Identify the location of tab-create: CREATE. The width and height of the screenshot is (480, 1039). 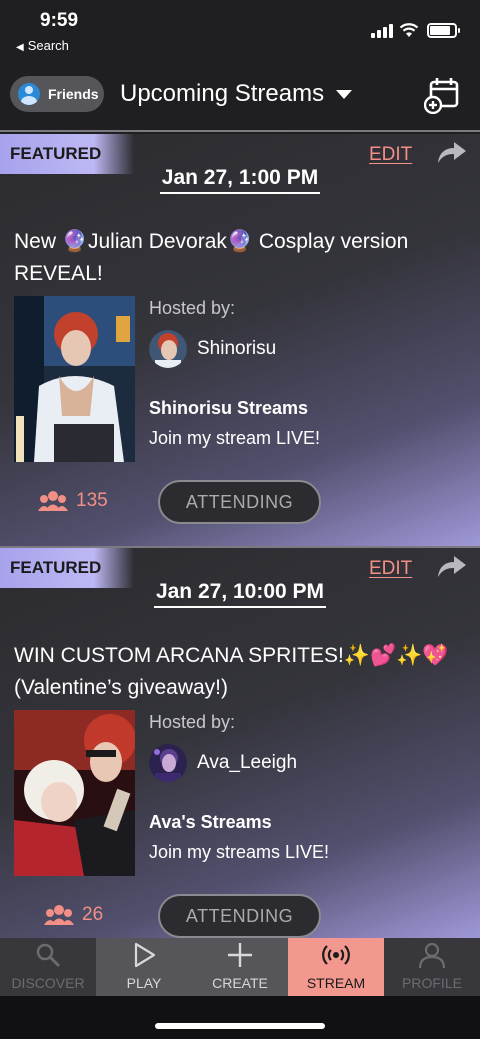
(240, 967).